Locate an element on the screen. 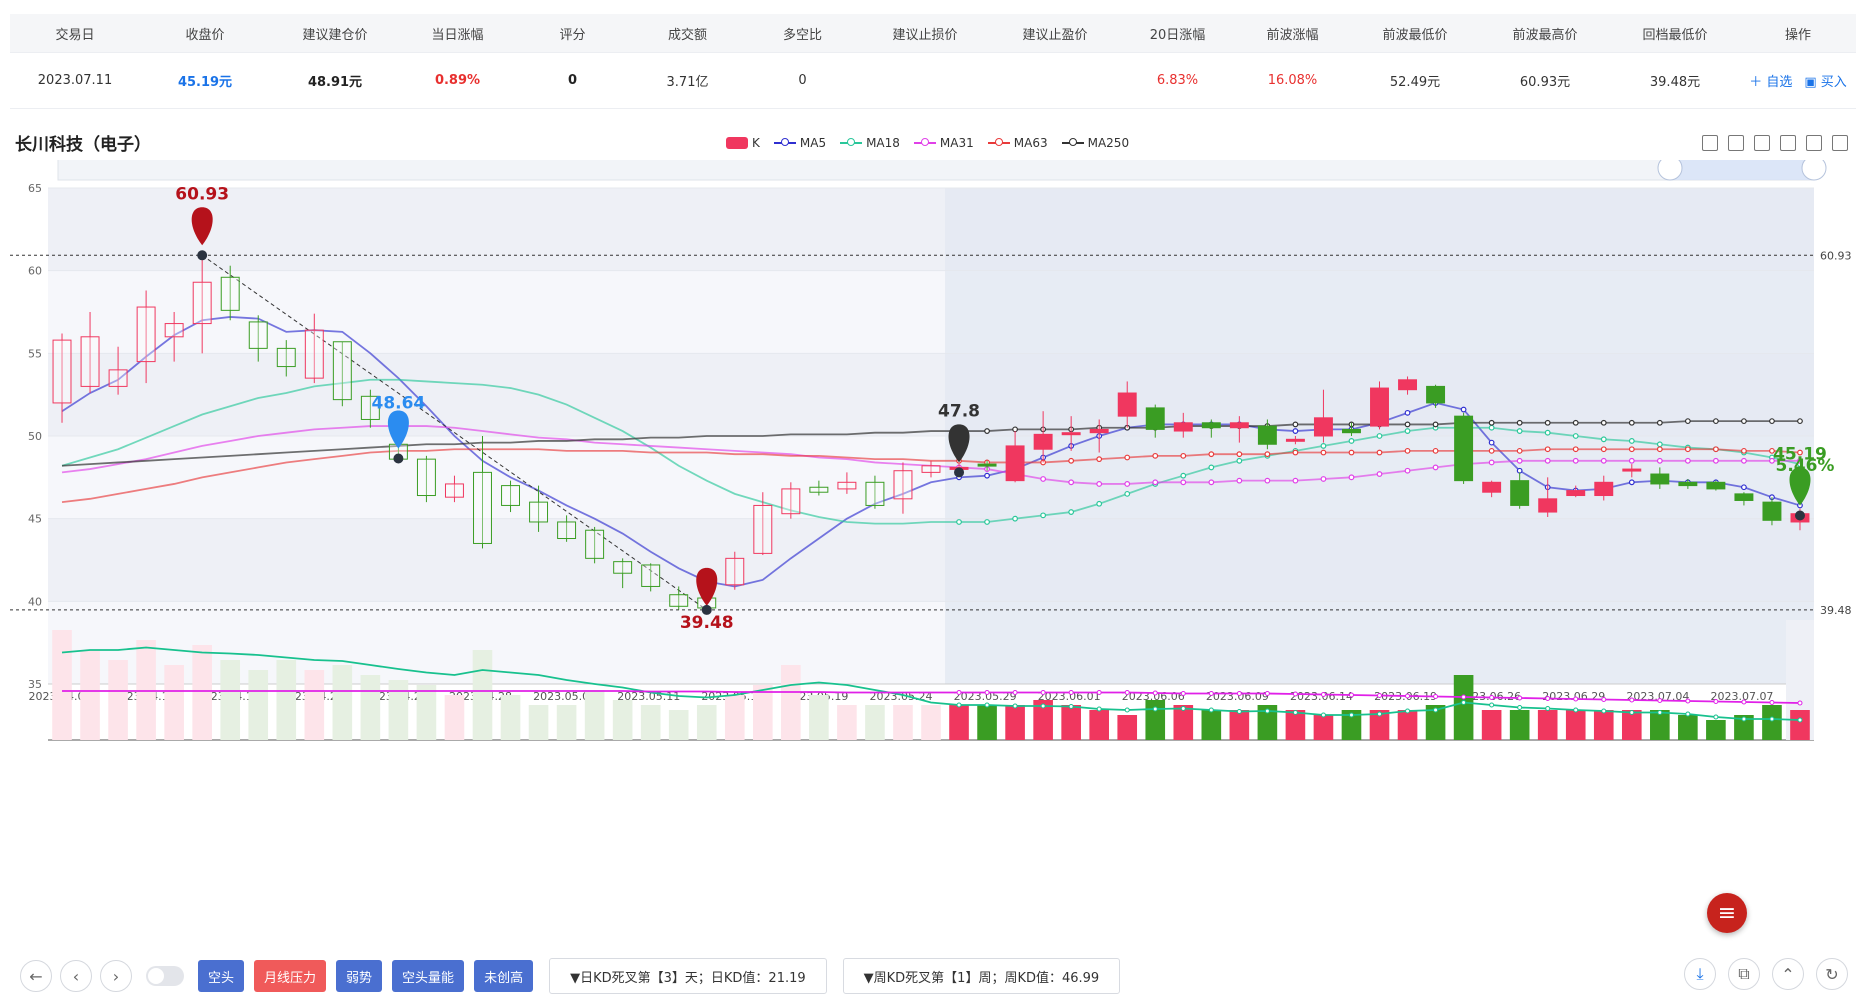 The height and width of the screenshot is (996, 1866). legend-item-ma5: MA5 is located at coordinates (799, 143).